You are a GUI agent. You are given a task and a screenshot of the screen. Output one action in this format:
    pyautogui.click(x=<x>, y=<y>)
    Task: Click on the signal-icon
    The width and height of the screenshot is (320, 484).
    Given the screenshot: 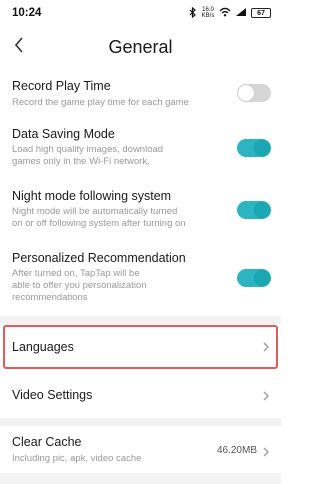 What is the action you would take?
    pyautogui.click(x=241, y=13)
    